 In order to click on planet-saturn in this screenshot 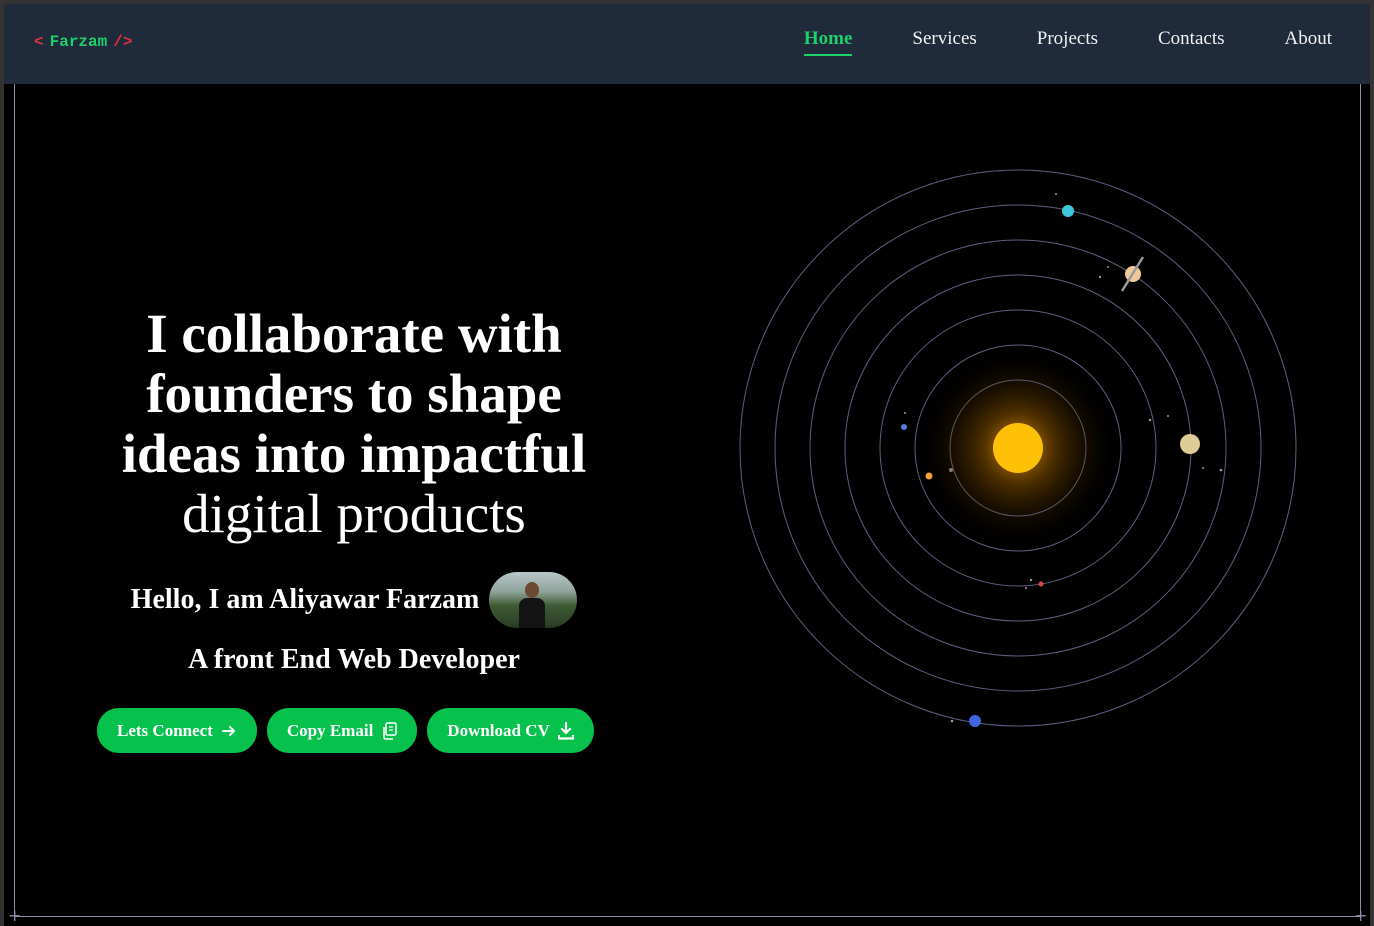, I will do `click(1132, 274)`.